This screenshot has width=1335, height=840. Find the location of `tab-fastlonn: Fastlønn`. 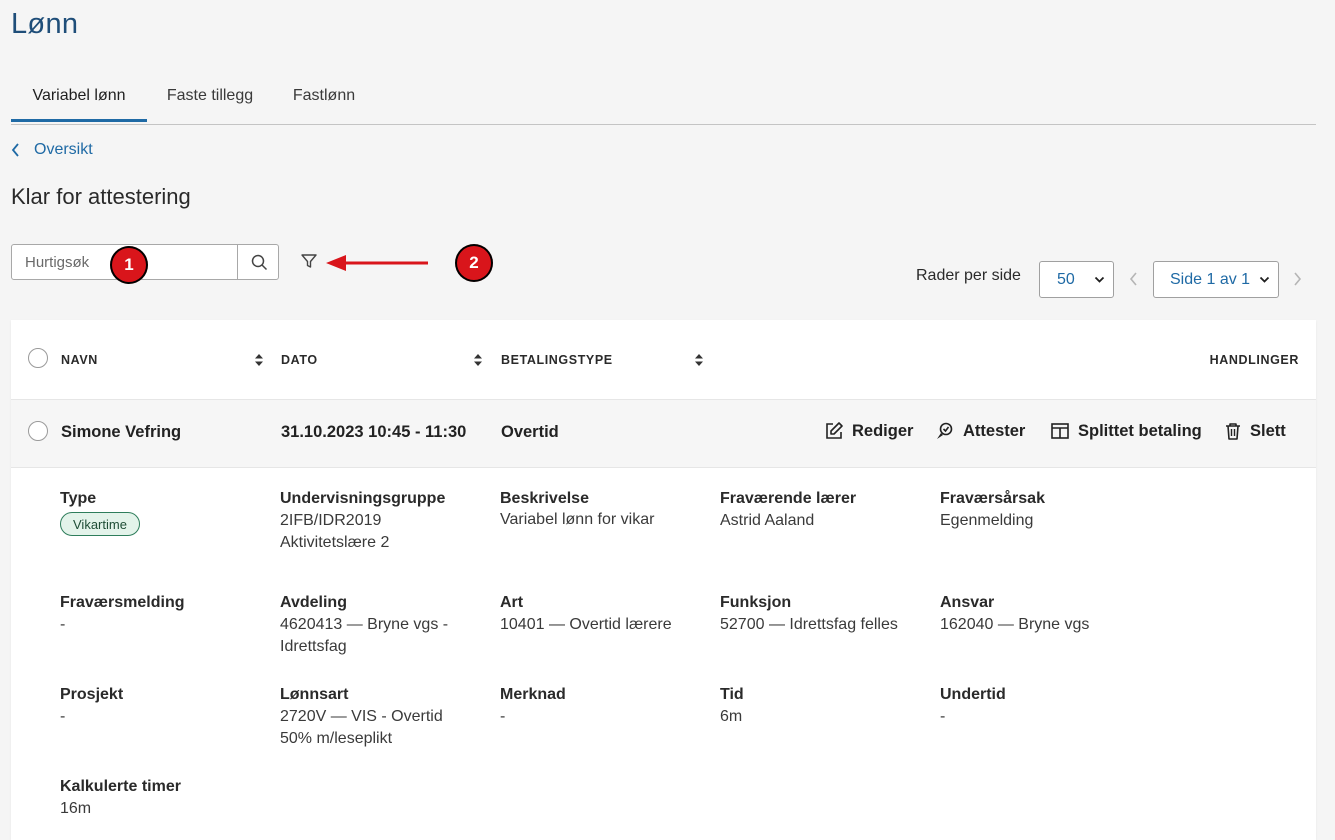

tab-fastlonn: Fastlønn is located at coordinates (324, 98).